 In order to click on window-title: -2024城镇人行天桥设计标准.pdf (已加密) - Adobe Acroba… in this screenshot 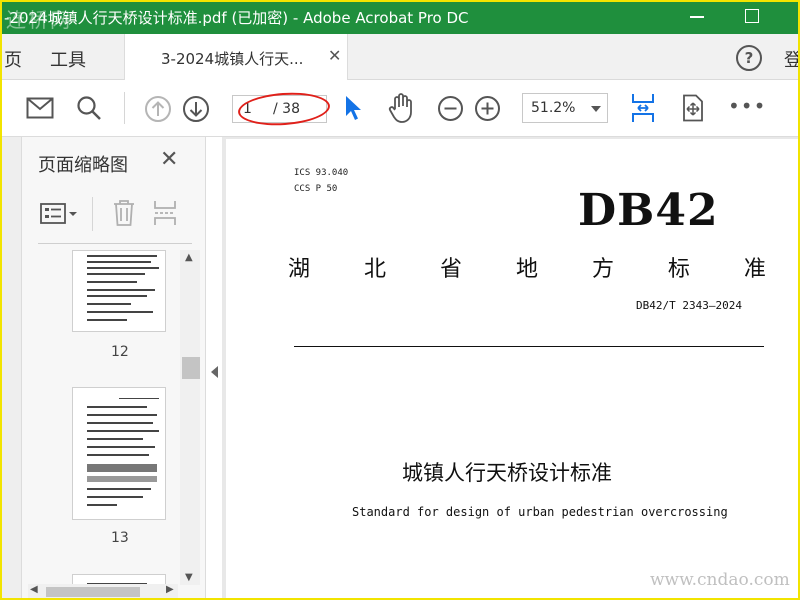, I will do `click(236, 18)`.